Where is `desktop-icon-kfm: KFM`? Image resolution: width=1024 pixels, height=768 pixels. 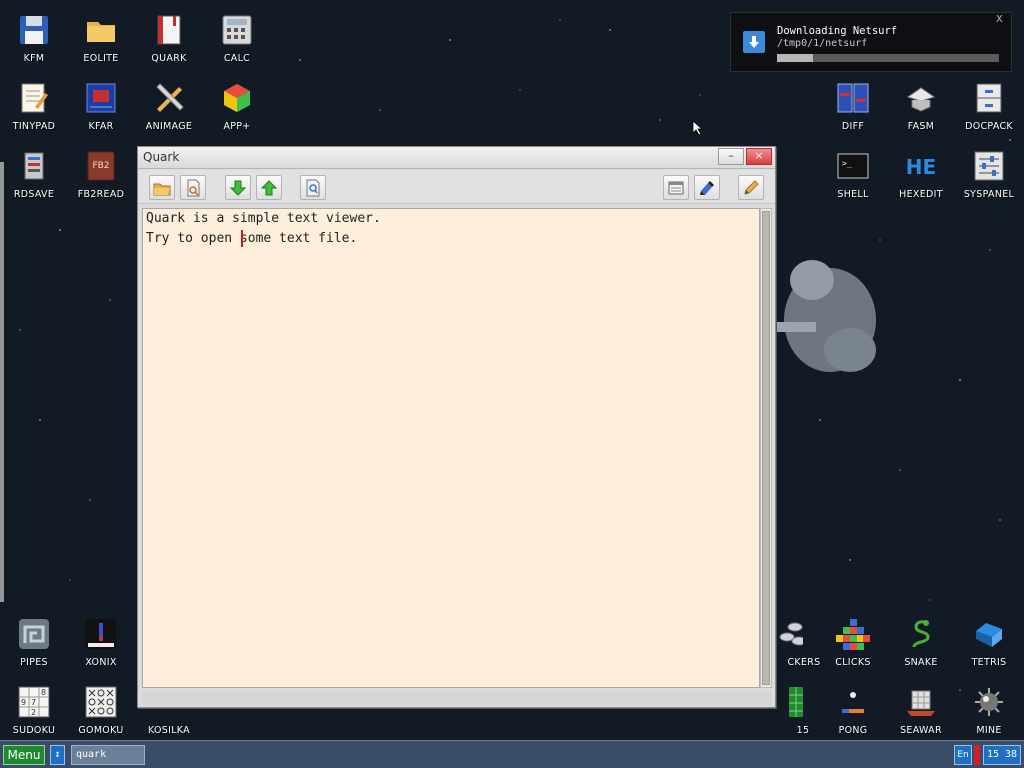 desktop-icon-kfm: KFM is located at coordinates (34, 41).